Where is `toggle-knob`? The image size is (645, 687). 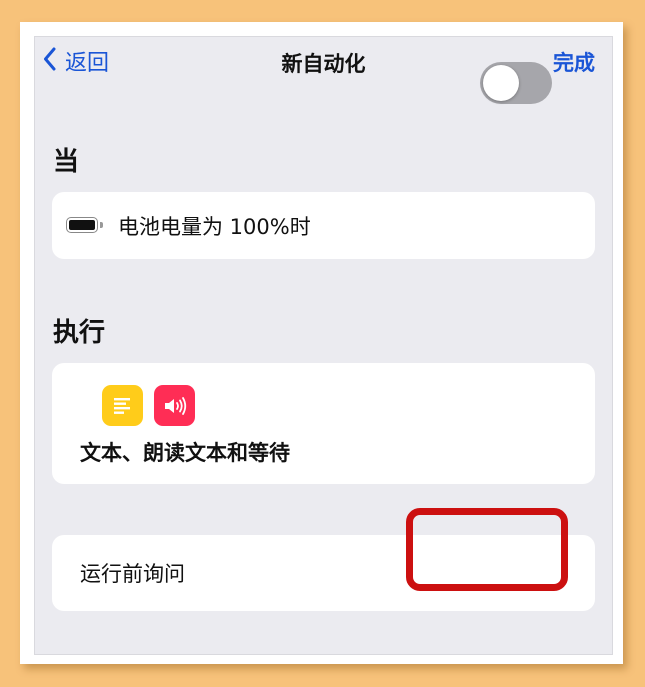 toggle-knob is located at coordinates (501, 83).